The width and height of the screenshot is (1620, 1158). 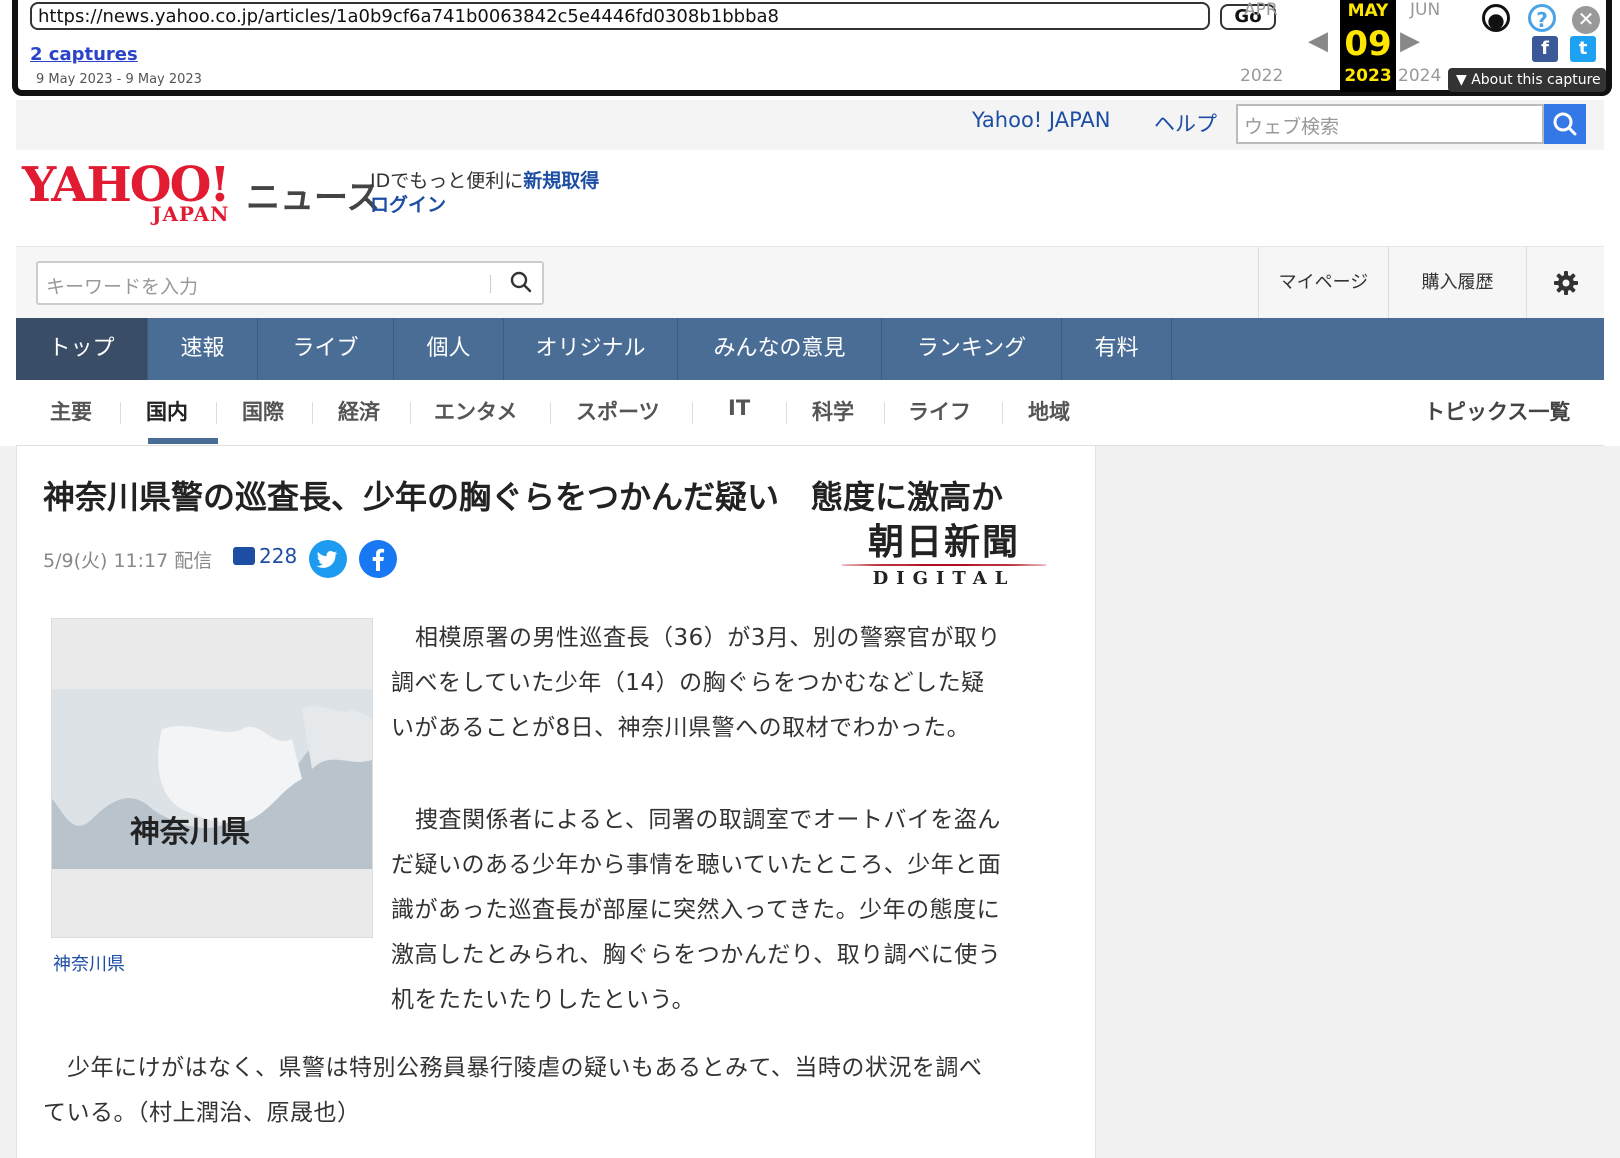 What do you see at coordinates (972, 349) in the screenshot?
I see `nav-ranking: ランキング` at bounding box center [972, 349].